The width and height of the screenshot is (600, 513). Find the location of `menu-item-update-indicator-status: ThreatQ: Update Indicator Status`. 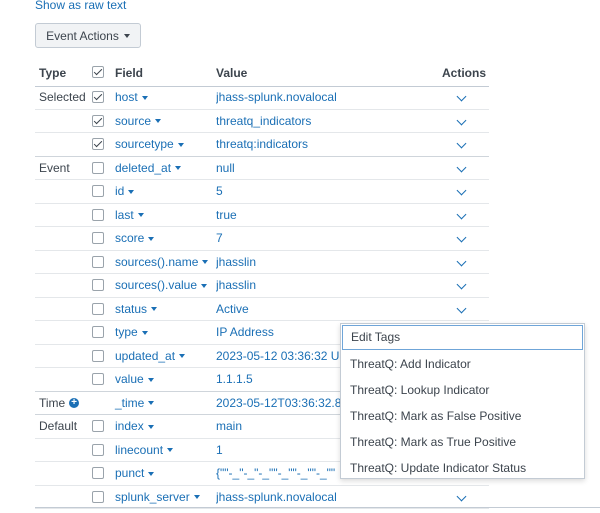

menu-item-update-indicator-status: ThreatQ: Update Indicator Status is located at coordinates (462, 468).